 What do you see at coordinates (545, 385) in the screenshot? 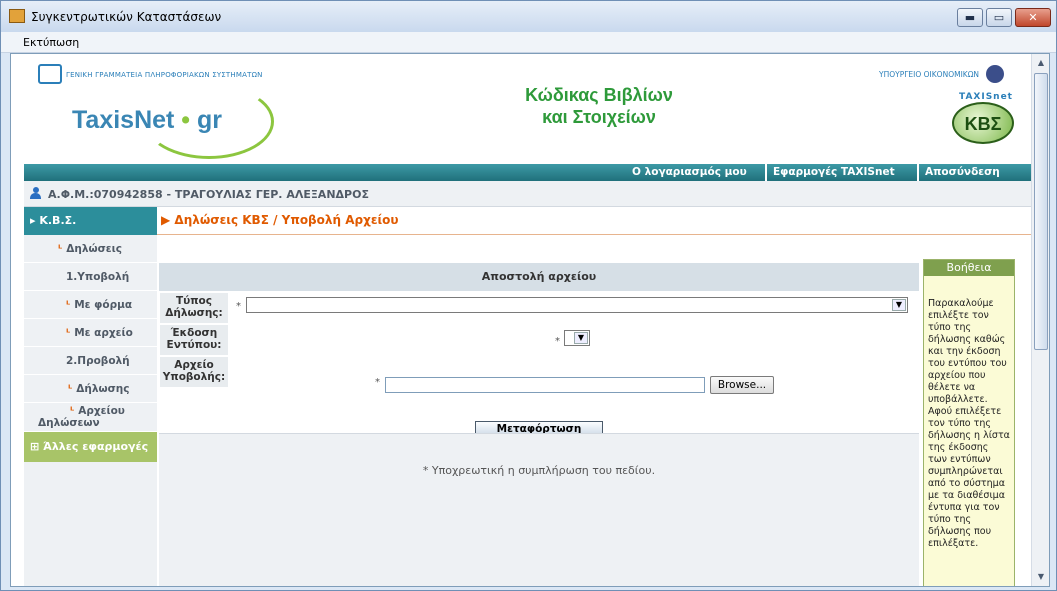
I see `submission-file-input` at bounding box center [545, 385].